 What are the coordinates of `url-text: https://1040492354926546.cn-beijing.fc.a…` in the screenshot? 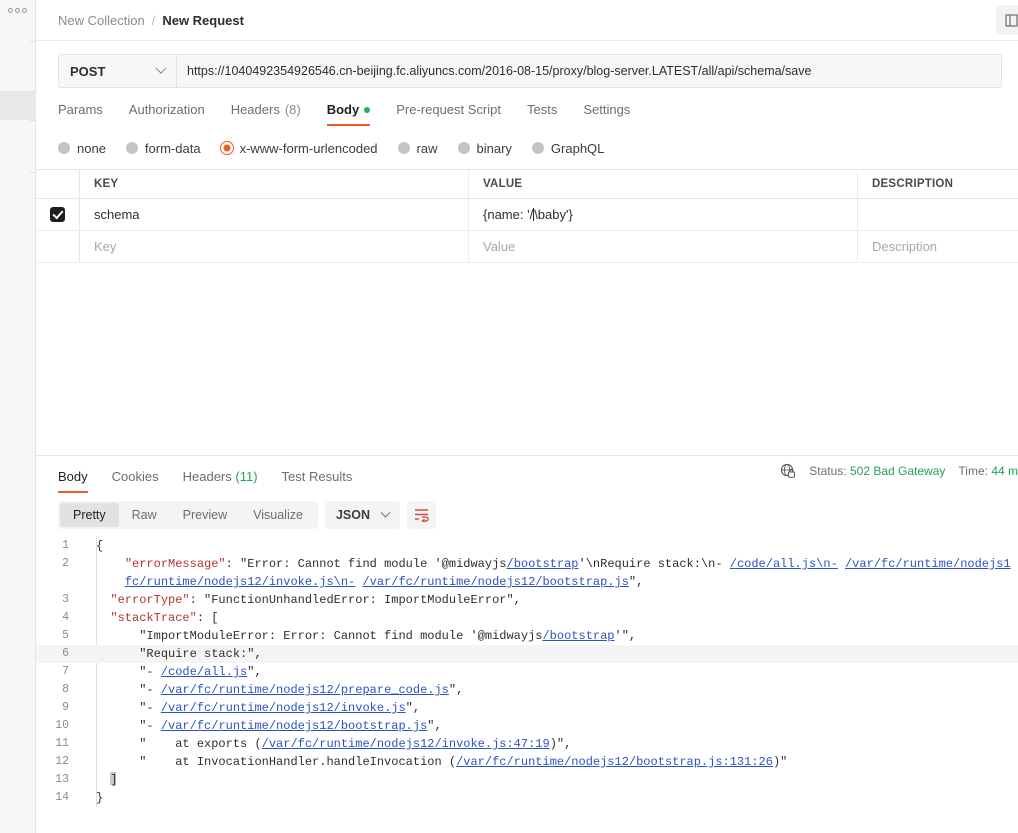 It's located at (499, 71).